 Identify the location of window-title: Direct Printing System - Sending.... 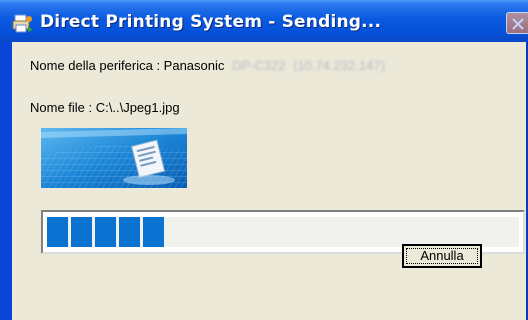
(211, 22).